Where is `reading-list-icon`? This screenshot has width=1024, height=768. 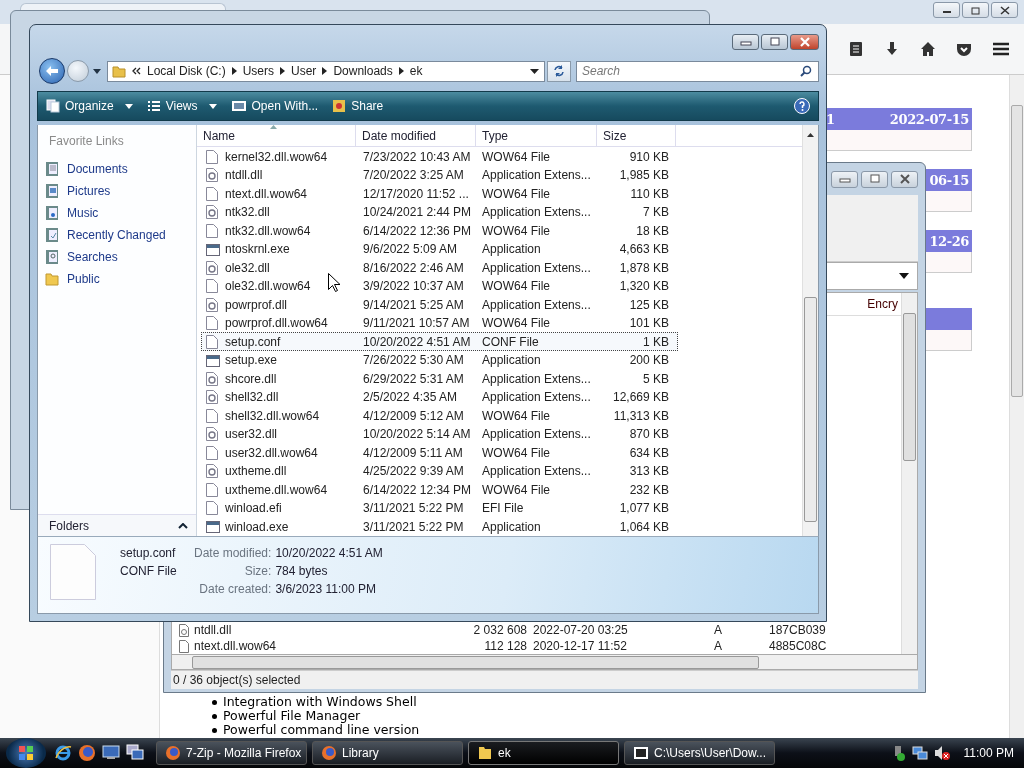
reading-list-icon is located at coordinates (856, 49).